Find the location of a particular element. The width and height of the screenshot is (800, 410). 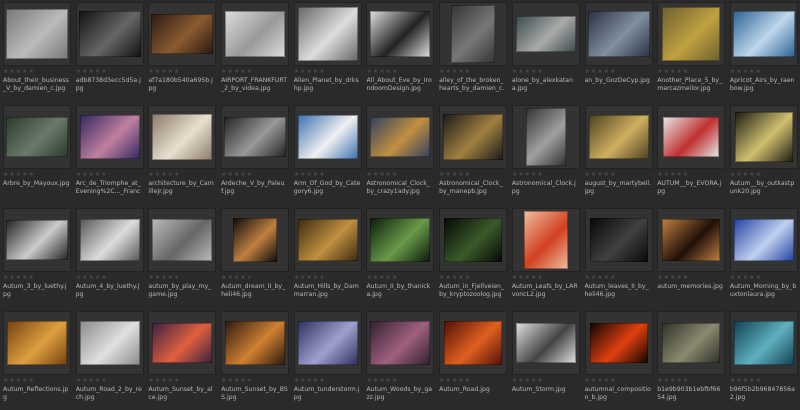

thumbnail-item: ★ ★ ★ ★ ★ Autum_Morning_by_buxtonlaura.jpg is located at coordinates (763, 255).